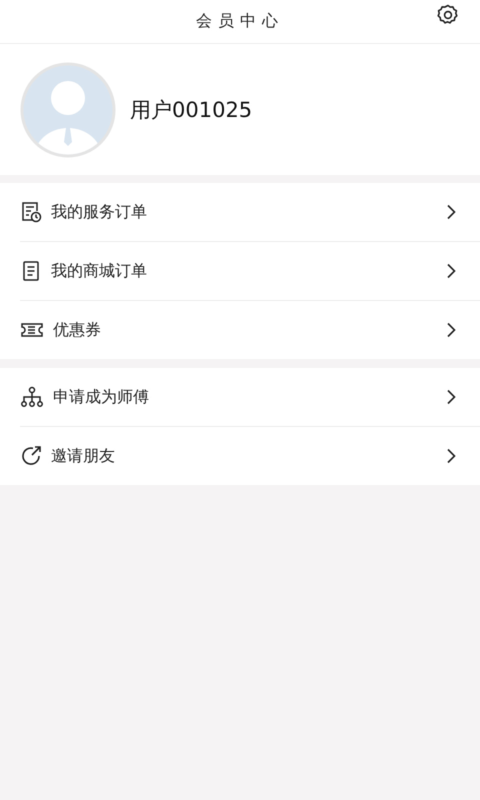 The image size is (480, 800). What do you see at coordinates (32, 397) in the screenshot?
I see `hierarchy-icon` at bounding box center [32, 397].